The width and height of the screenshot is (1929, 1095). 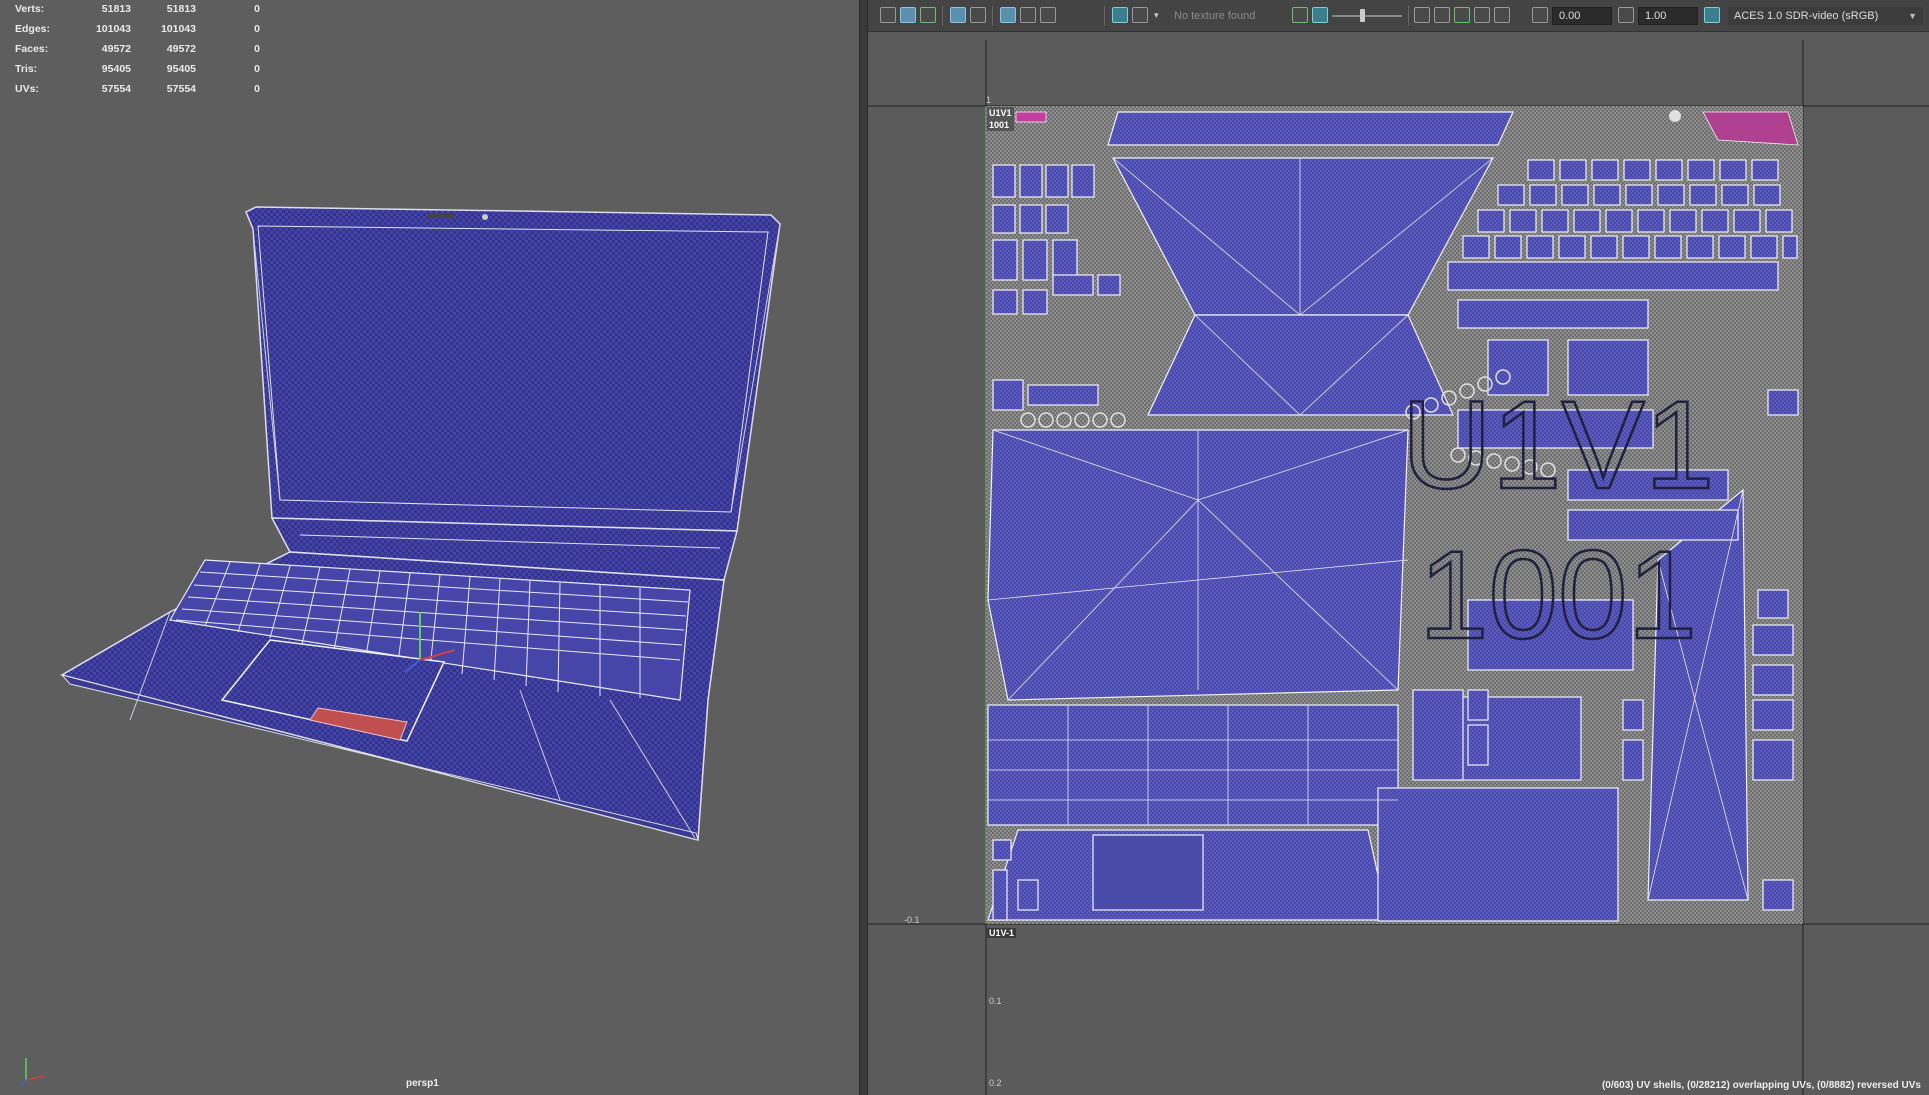 I want to click on tile-label-uv: U1V1, so click(x=1000, y=113).